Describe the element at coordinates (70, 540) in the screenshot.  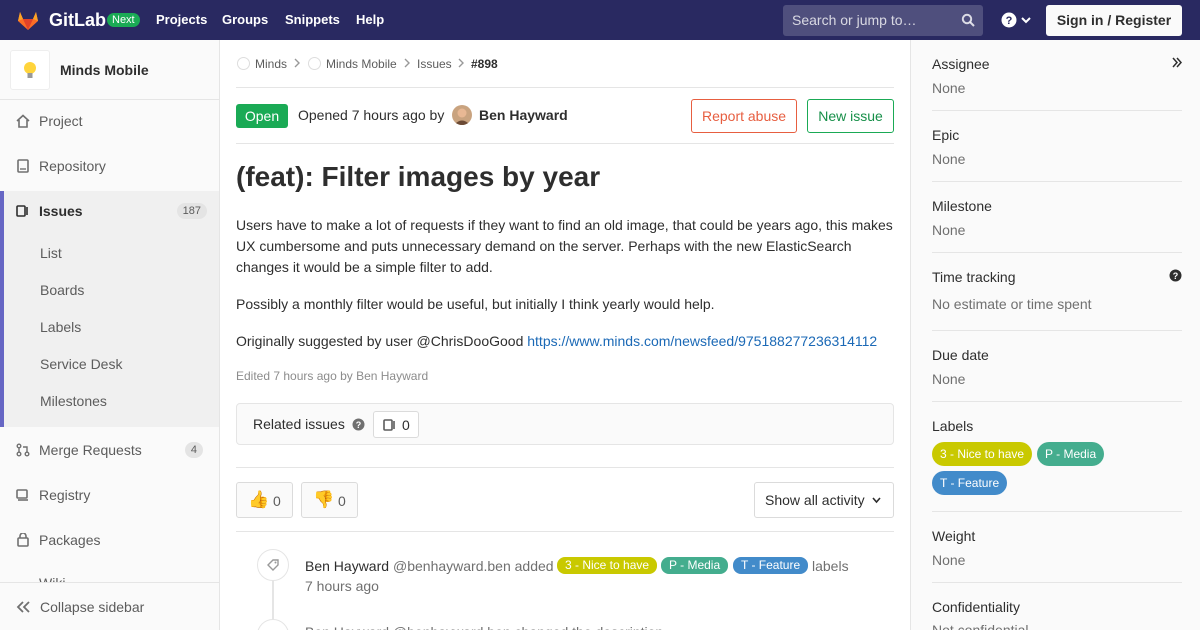
I see `sidebar-item-label: Packages` at that location.